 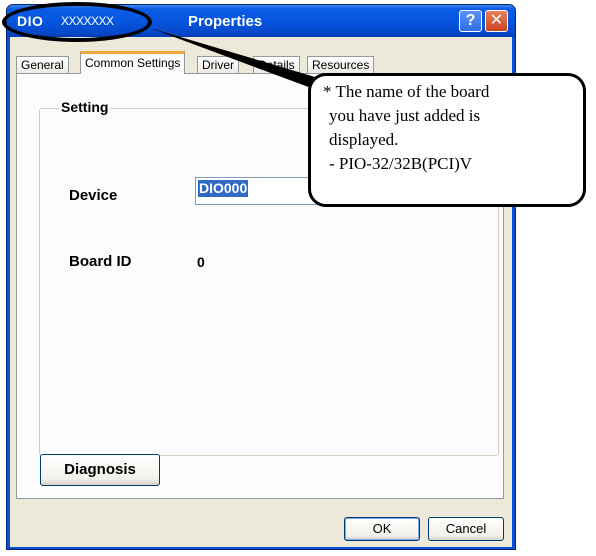 I want to click on close-icon: ✕, so click(x=496, y=20).